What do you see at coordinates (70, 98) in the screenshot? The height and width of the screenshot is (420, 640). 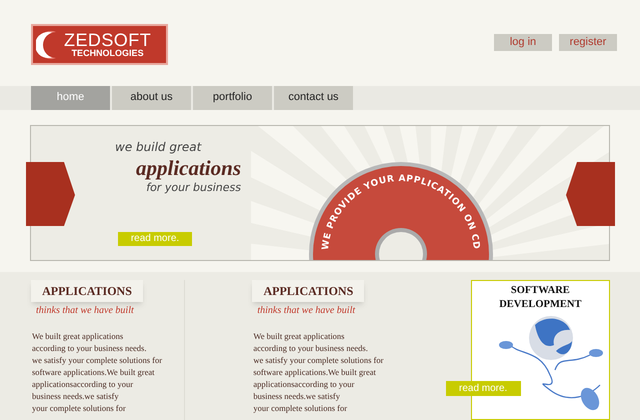 I see `nav-tab: home` at bounding box center [70, 98].